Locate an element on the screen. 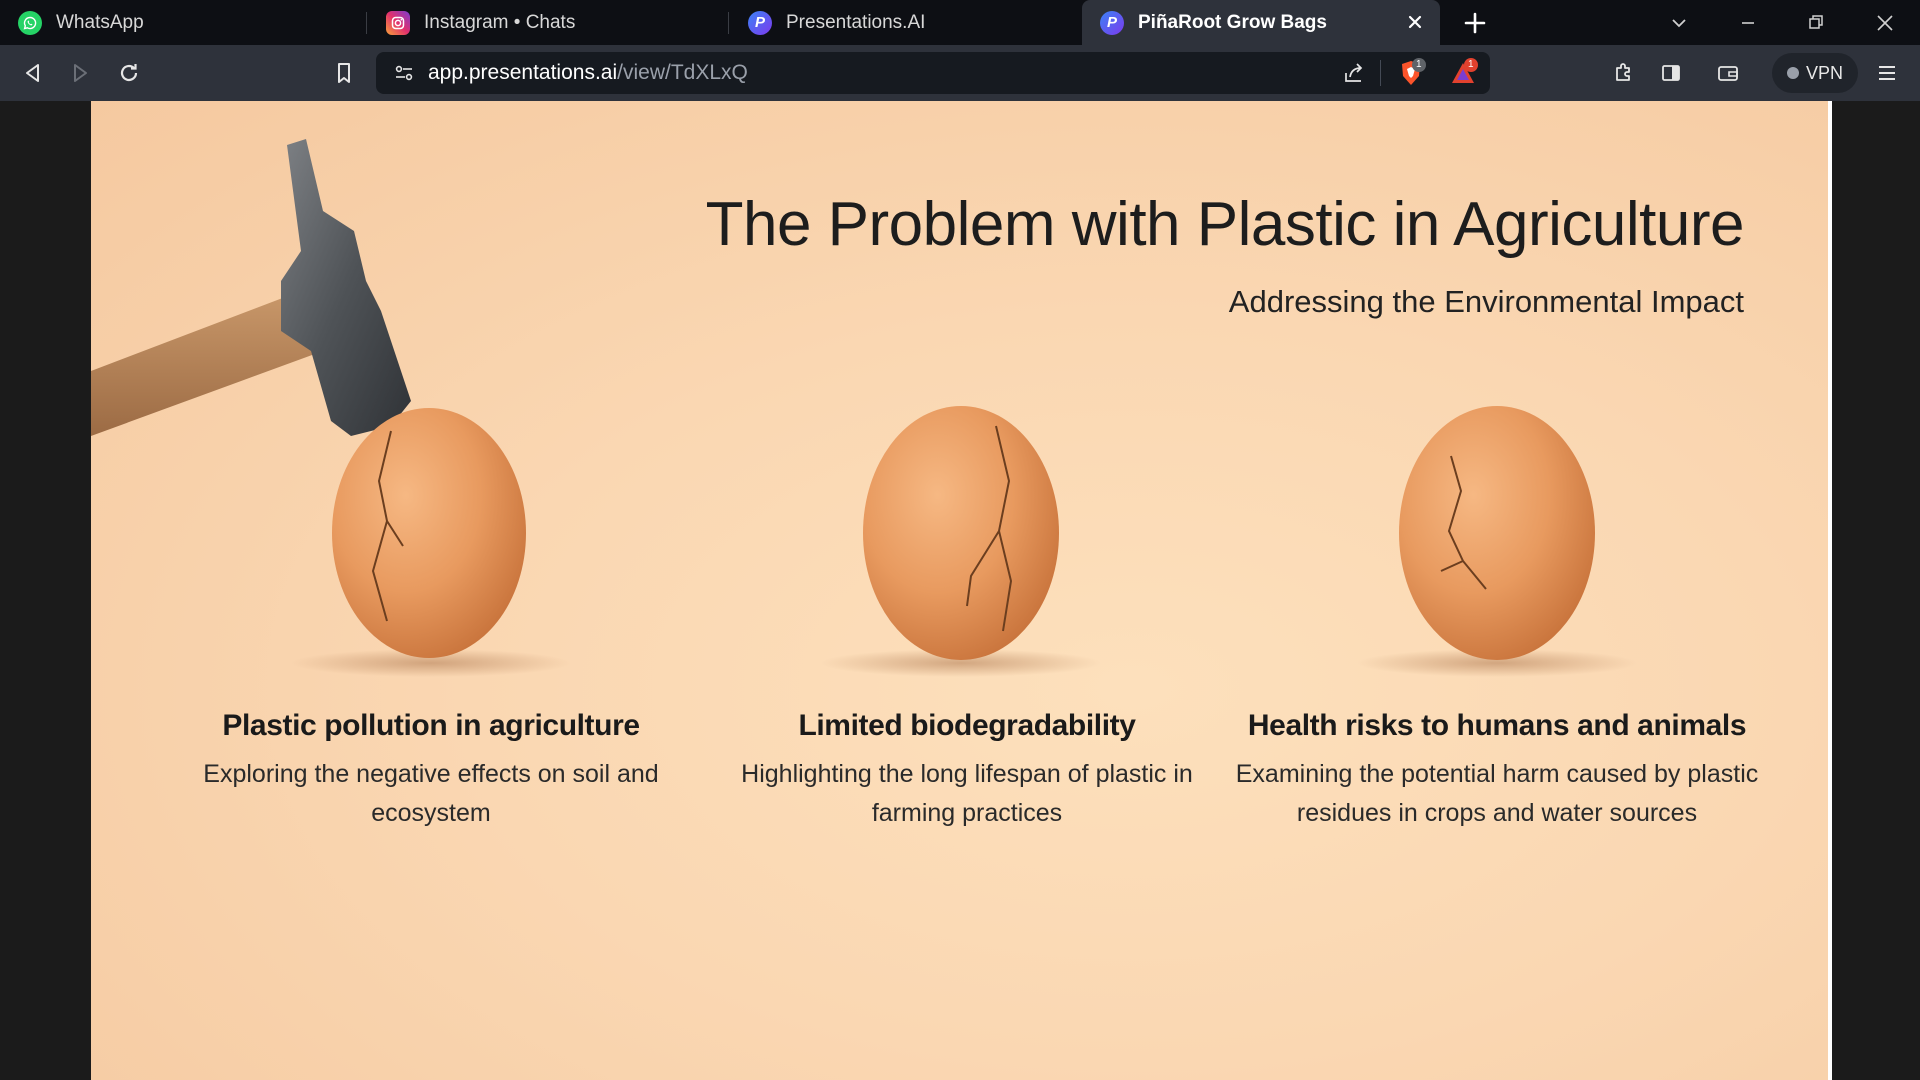 This screenshot has height=1080, width=1920. tab-pinaroot-grow-bags: P PiñaRoot Grow Bags is located at coordinates (1261, 22).